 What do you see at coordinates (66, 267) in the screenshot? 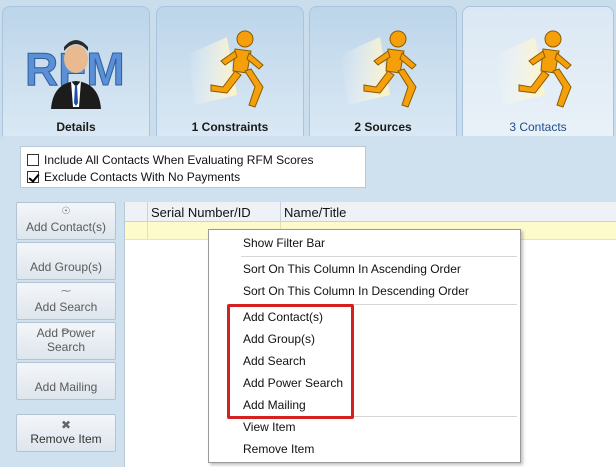
I see `button-label: Add Group(s)` at bounding box center [66, 267].